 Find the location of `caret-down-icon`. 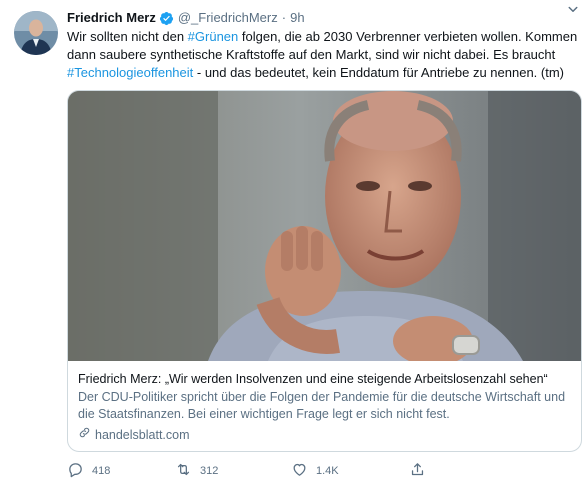

caret-down-icon is located at coordinates (573, 9).